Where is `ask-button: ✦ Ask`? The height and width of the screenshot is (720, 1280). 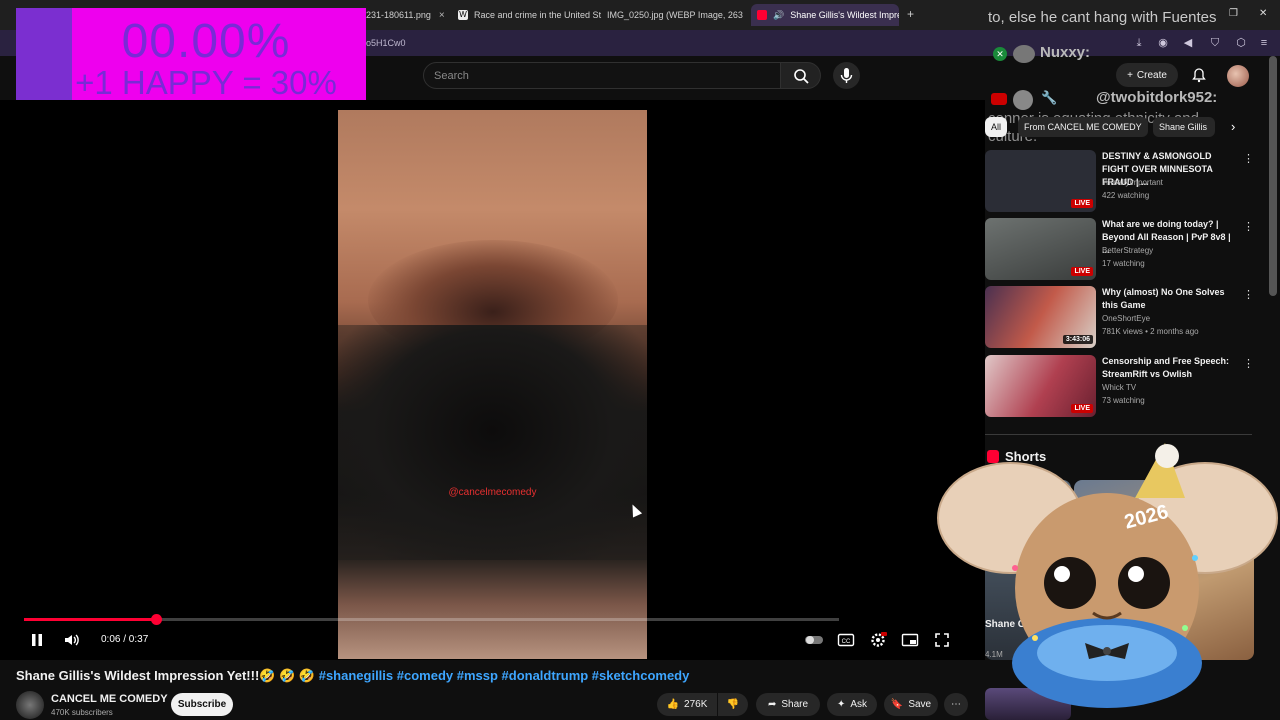 ask-button: ✦ Ask is located at coordinates (852, 704).